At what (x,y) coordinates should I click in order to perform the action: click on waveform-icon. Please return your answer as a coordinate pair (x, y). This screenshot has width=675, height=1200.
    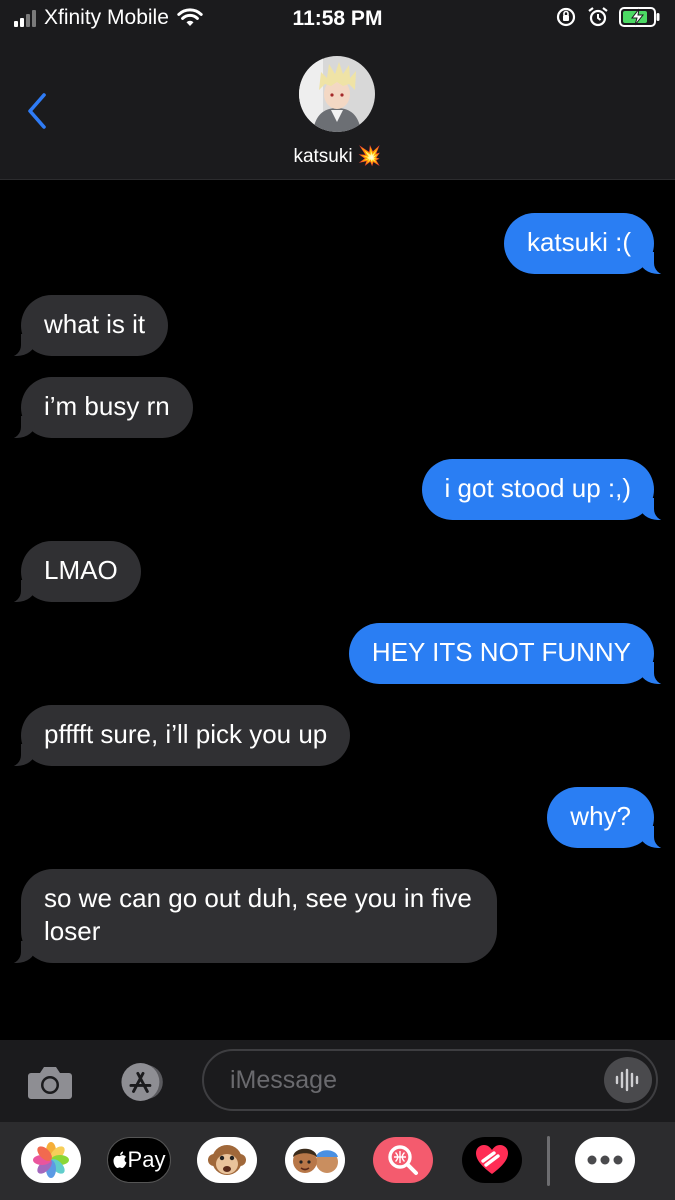
    Looking at the image, I should click on (627, 1080).